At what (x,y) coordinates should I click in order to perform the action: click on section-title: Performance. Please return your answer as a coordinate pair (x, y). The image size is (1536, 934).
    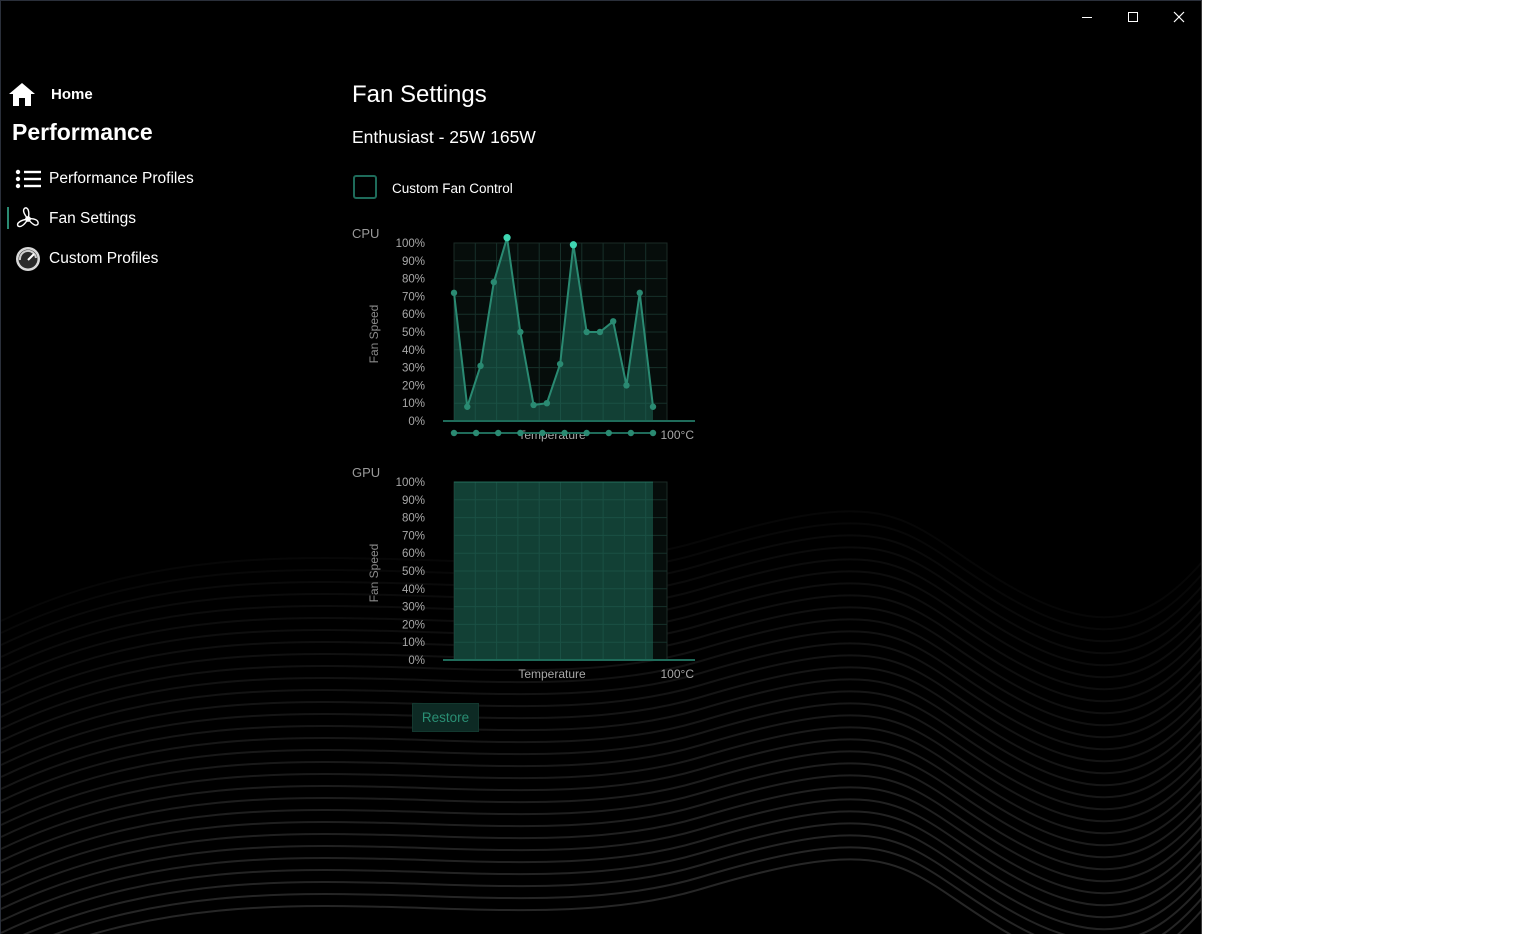
    Looking at the image, I should click on (82, 132).